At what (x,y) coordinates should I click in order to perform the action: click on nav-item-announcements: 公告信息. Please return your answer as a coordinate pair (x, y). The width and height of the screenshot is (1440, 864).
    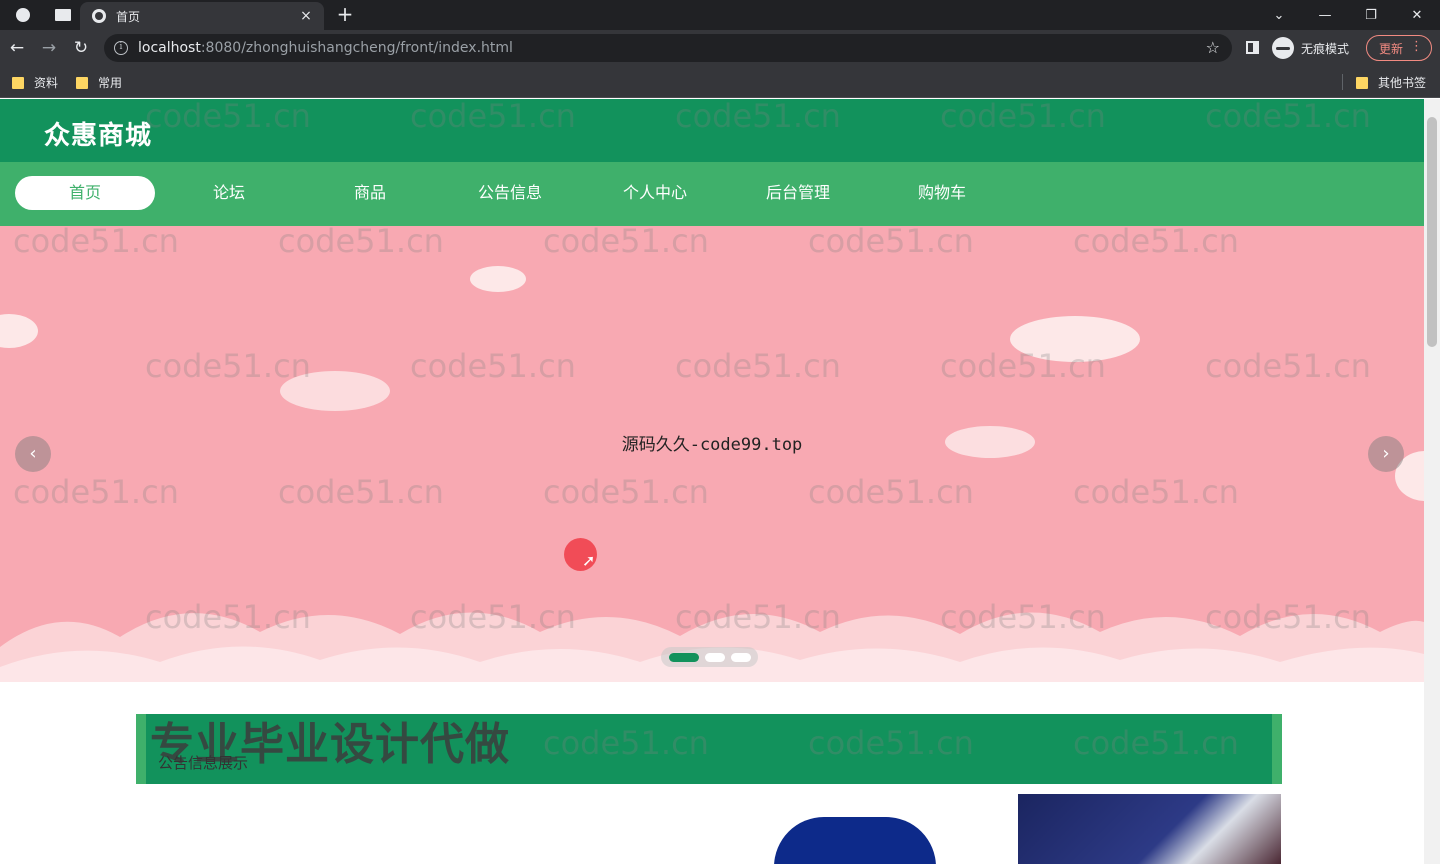
    Looking at the image, I should click on (510, 193).